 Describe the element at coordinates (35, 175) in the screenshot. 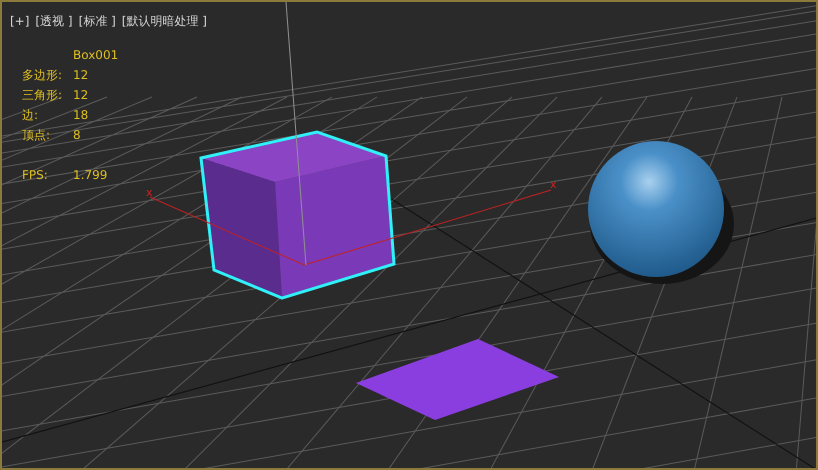

I see `stat-label: FPS:` at that location.